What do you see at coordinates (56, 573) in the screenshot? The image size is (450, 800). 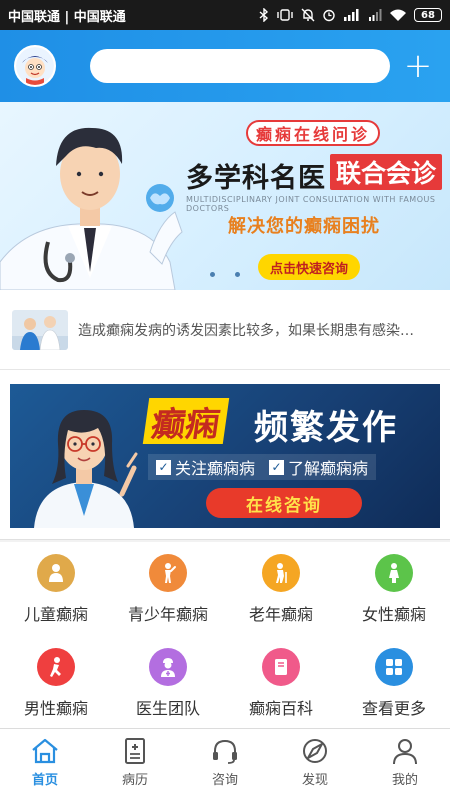 I see `child-icon` at bounding box center [56, 573].